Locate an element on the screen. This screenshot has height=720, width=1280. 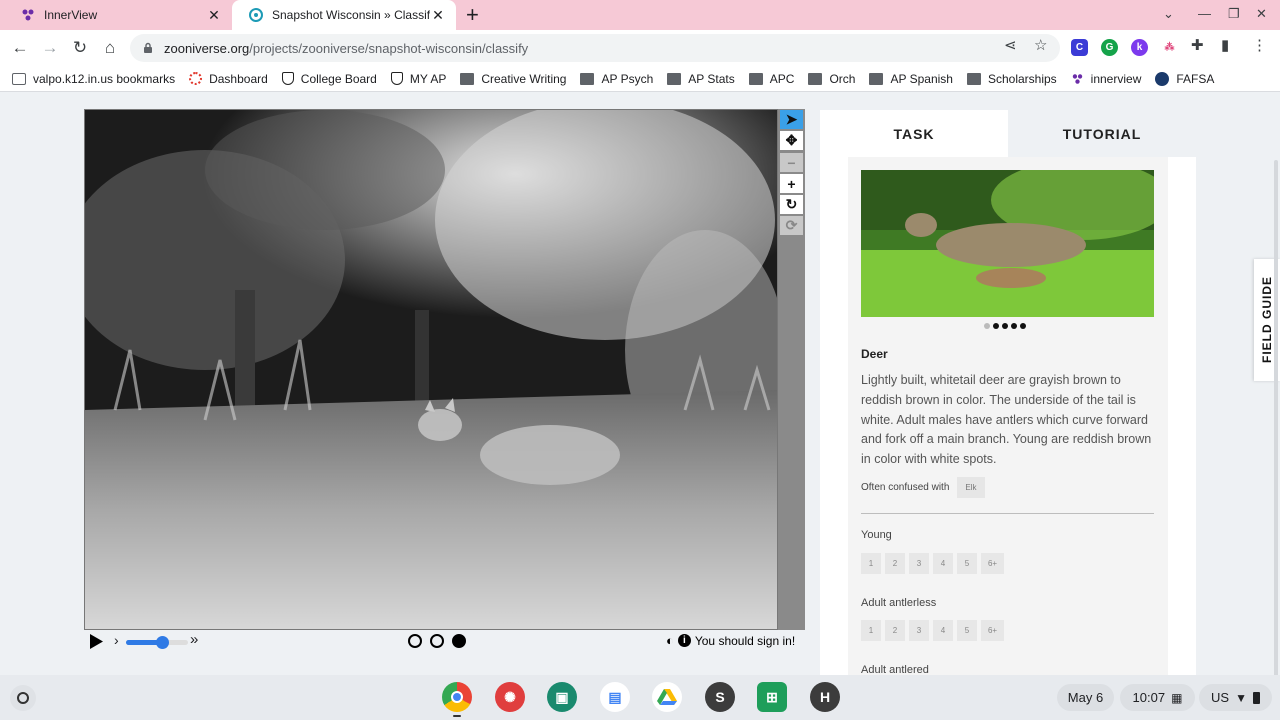
status-tray: US ▼ is located at coordinates (1235, 697).